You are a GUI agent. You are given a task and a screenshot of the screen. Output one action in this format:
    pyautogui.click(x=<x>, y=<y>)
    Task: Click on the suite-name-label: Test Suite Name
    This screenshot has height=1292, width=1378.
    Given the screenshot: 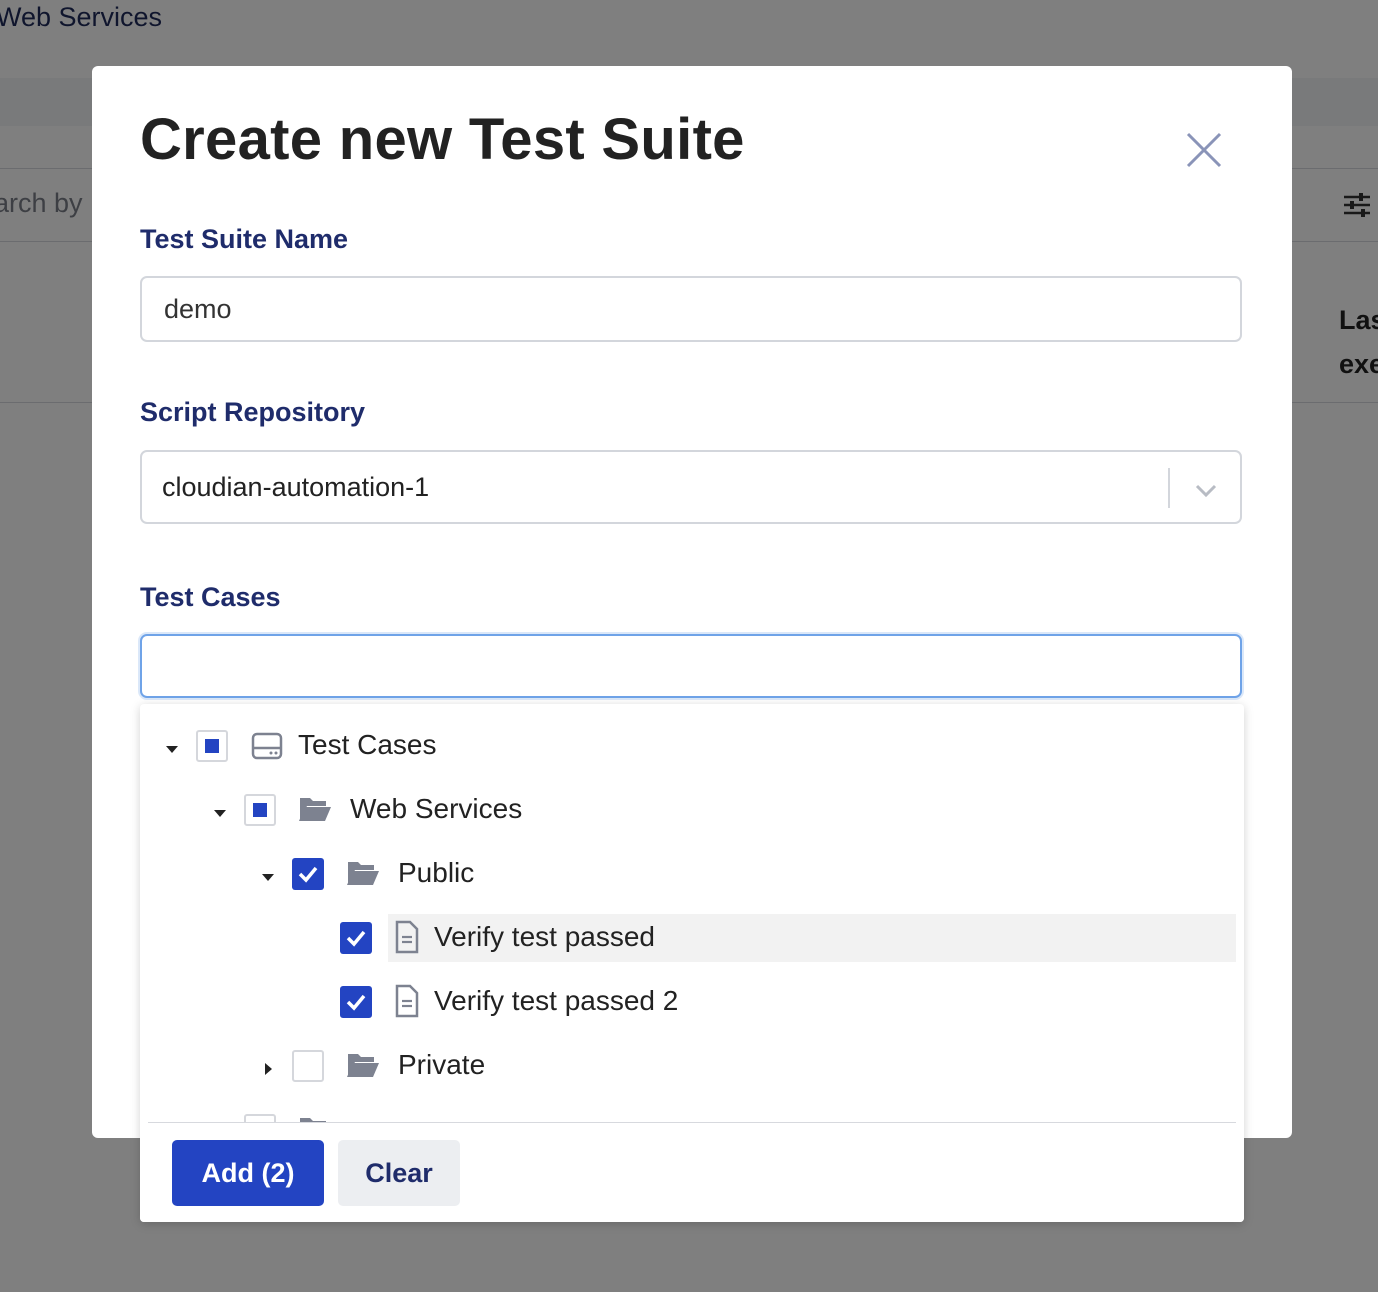 What is the action you would take?
    pyautogui.click(x=244, y=239)
    